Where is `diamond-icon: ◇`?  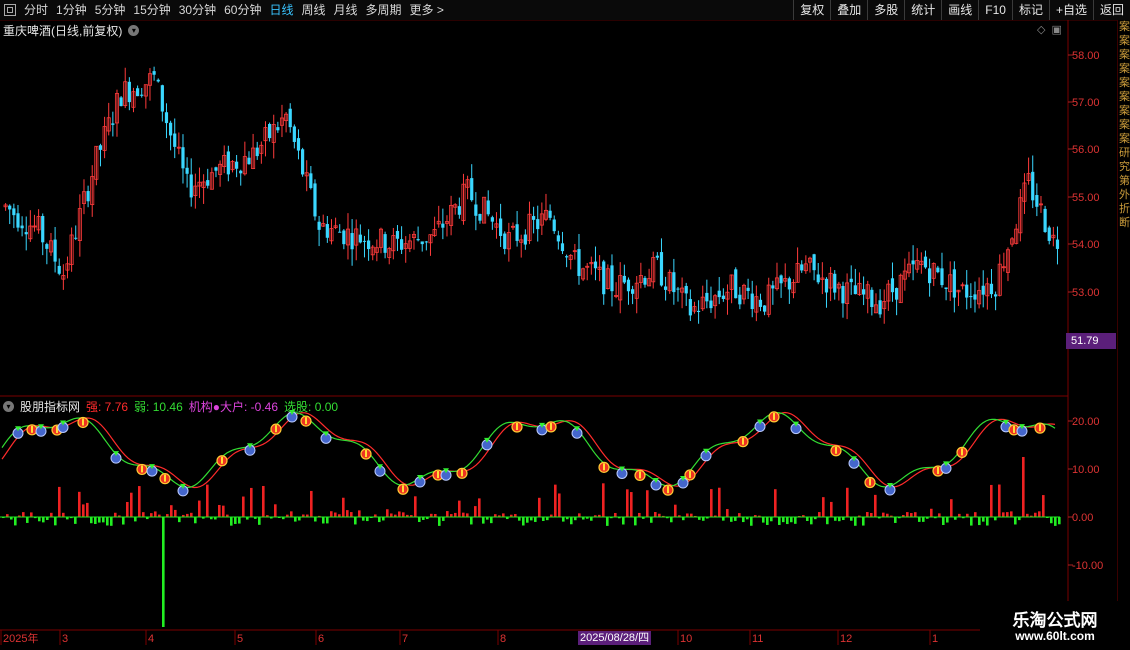 diamond-icon: ◇ is located at coordinates (1041, 29).